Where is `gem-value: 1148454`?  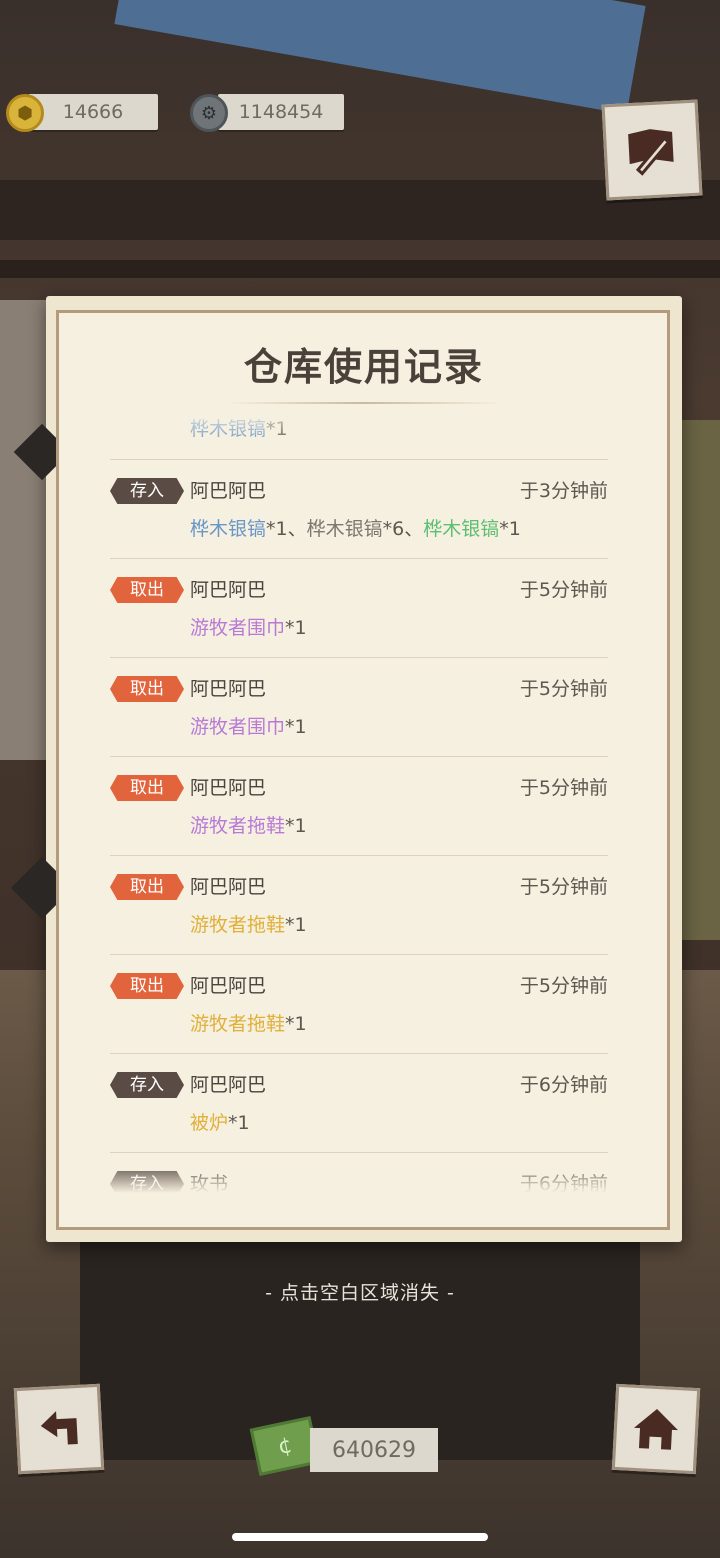
gem-value: 1148454 is located at coordinates (281, 112).